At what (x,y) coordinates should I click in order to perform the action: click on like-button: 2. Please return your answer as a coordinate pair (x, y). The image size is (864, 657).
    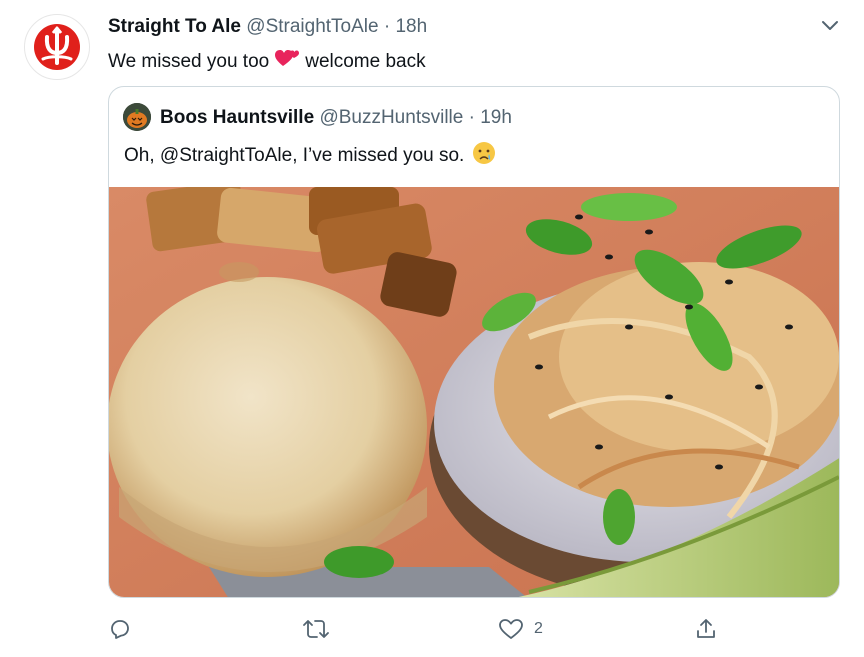
    Looking at the image, I should click on (520, 629).